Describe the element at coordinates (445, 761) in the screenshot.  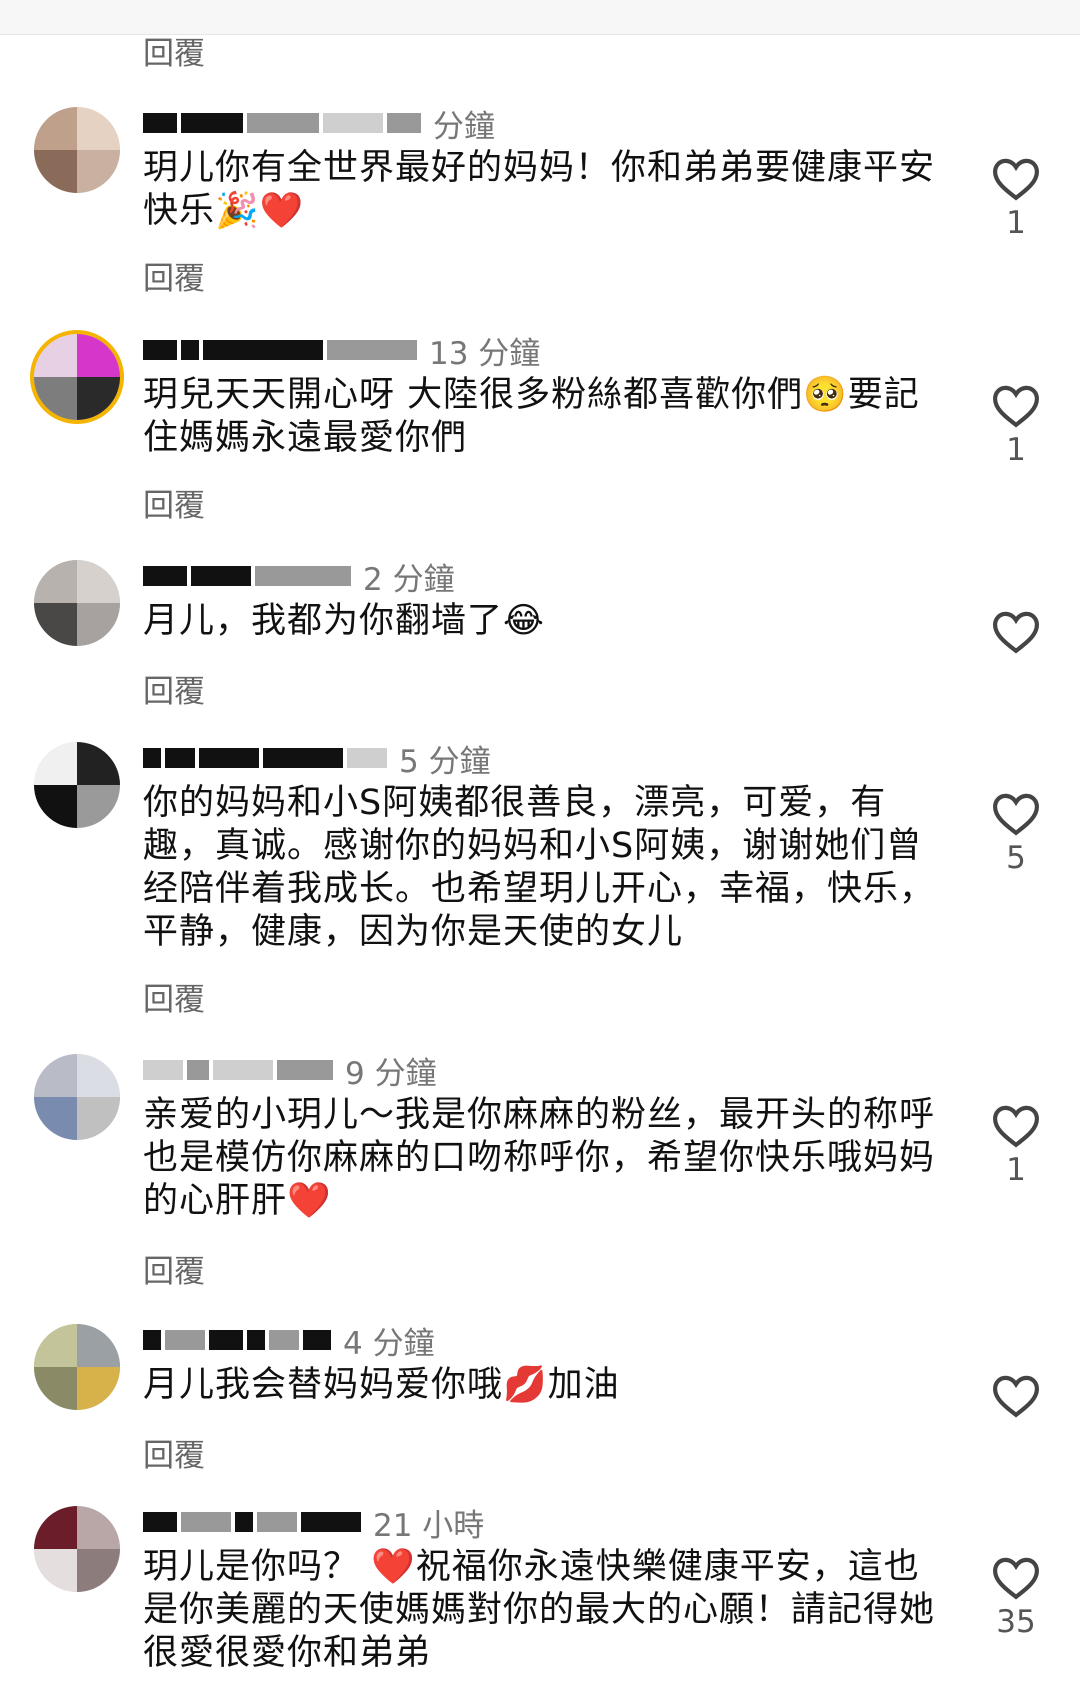
I see `comment-time: 5 分鐘` at that location.